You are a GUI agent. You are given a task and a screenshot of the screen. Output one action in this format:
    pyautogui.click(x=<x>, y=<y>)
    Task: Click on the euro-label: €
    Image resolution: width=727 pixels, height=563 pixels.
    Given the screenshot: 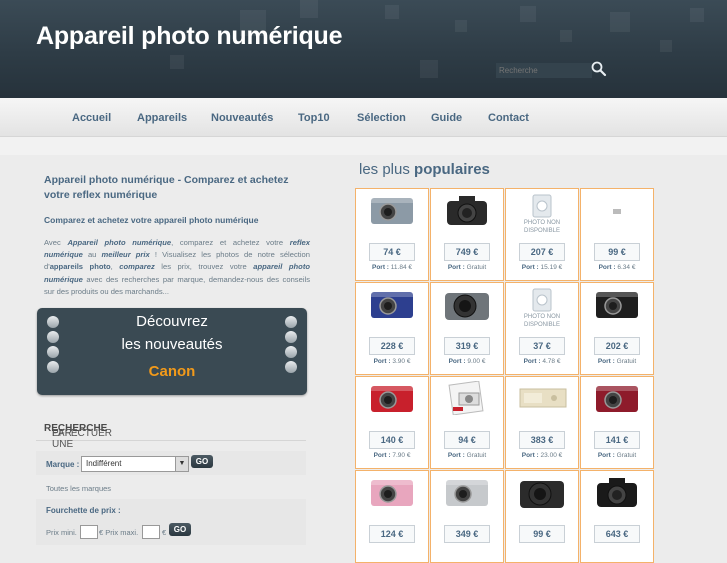 What is the action you would take?
    pyautogui.click(x=164, y=532)
    